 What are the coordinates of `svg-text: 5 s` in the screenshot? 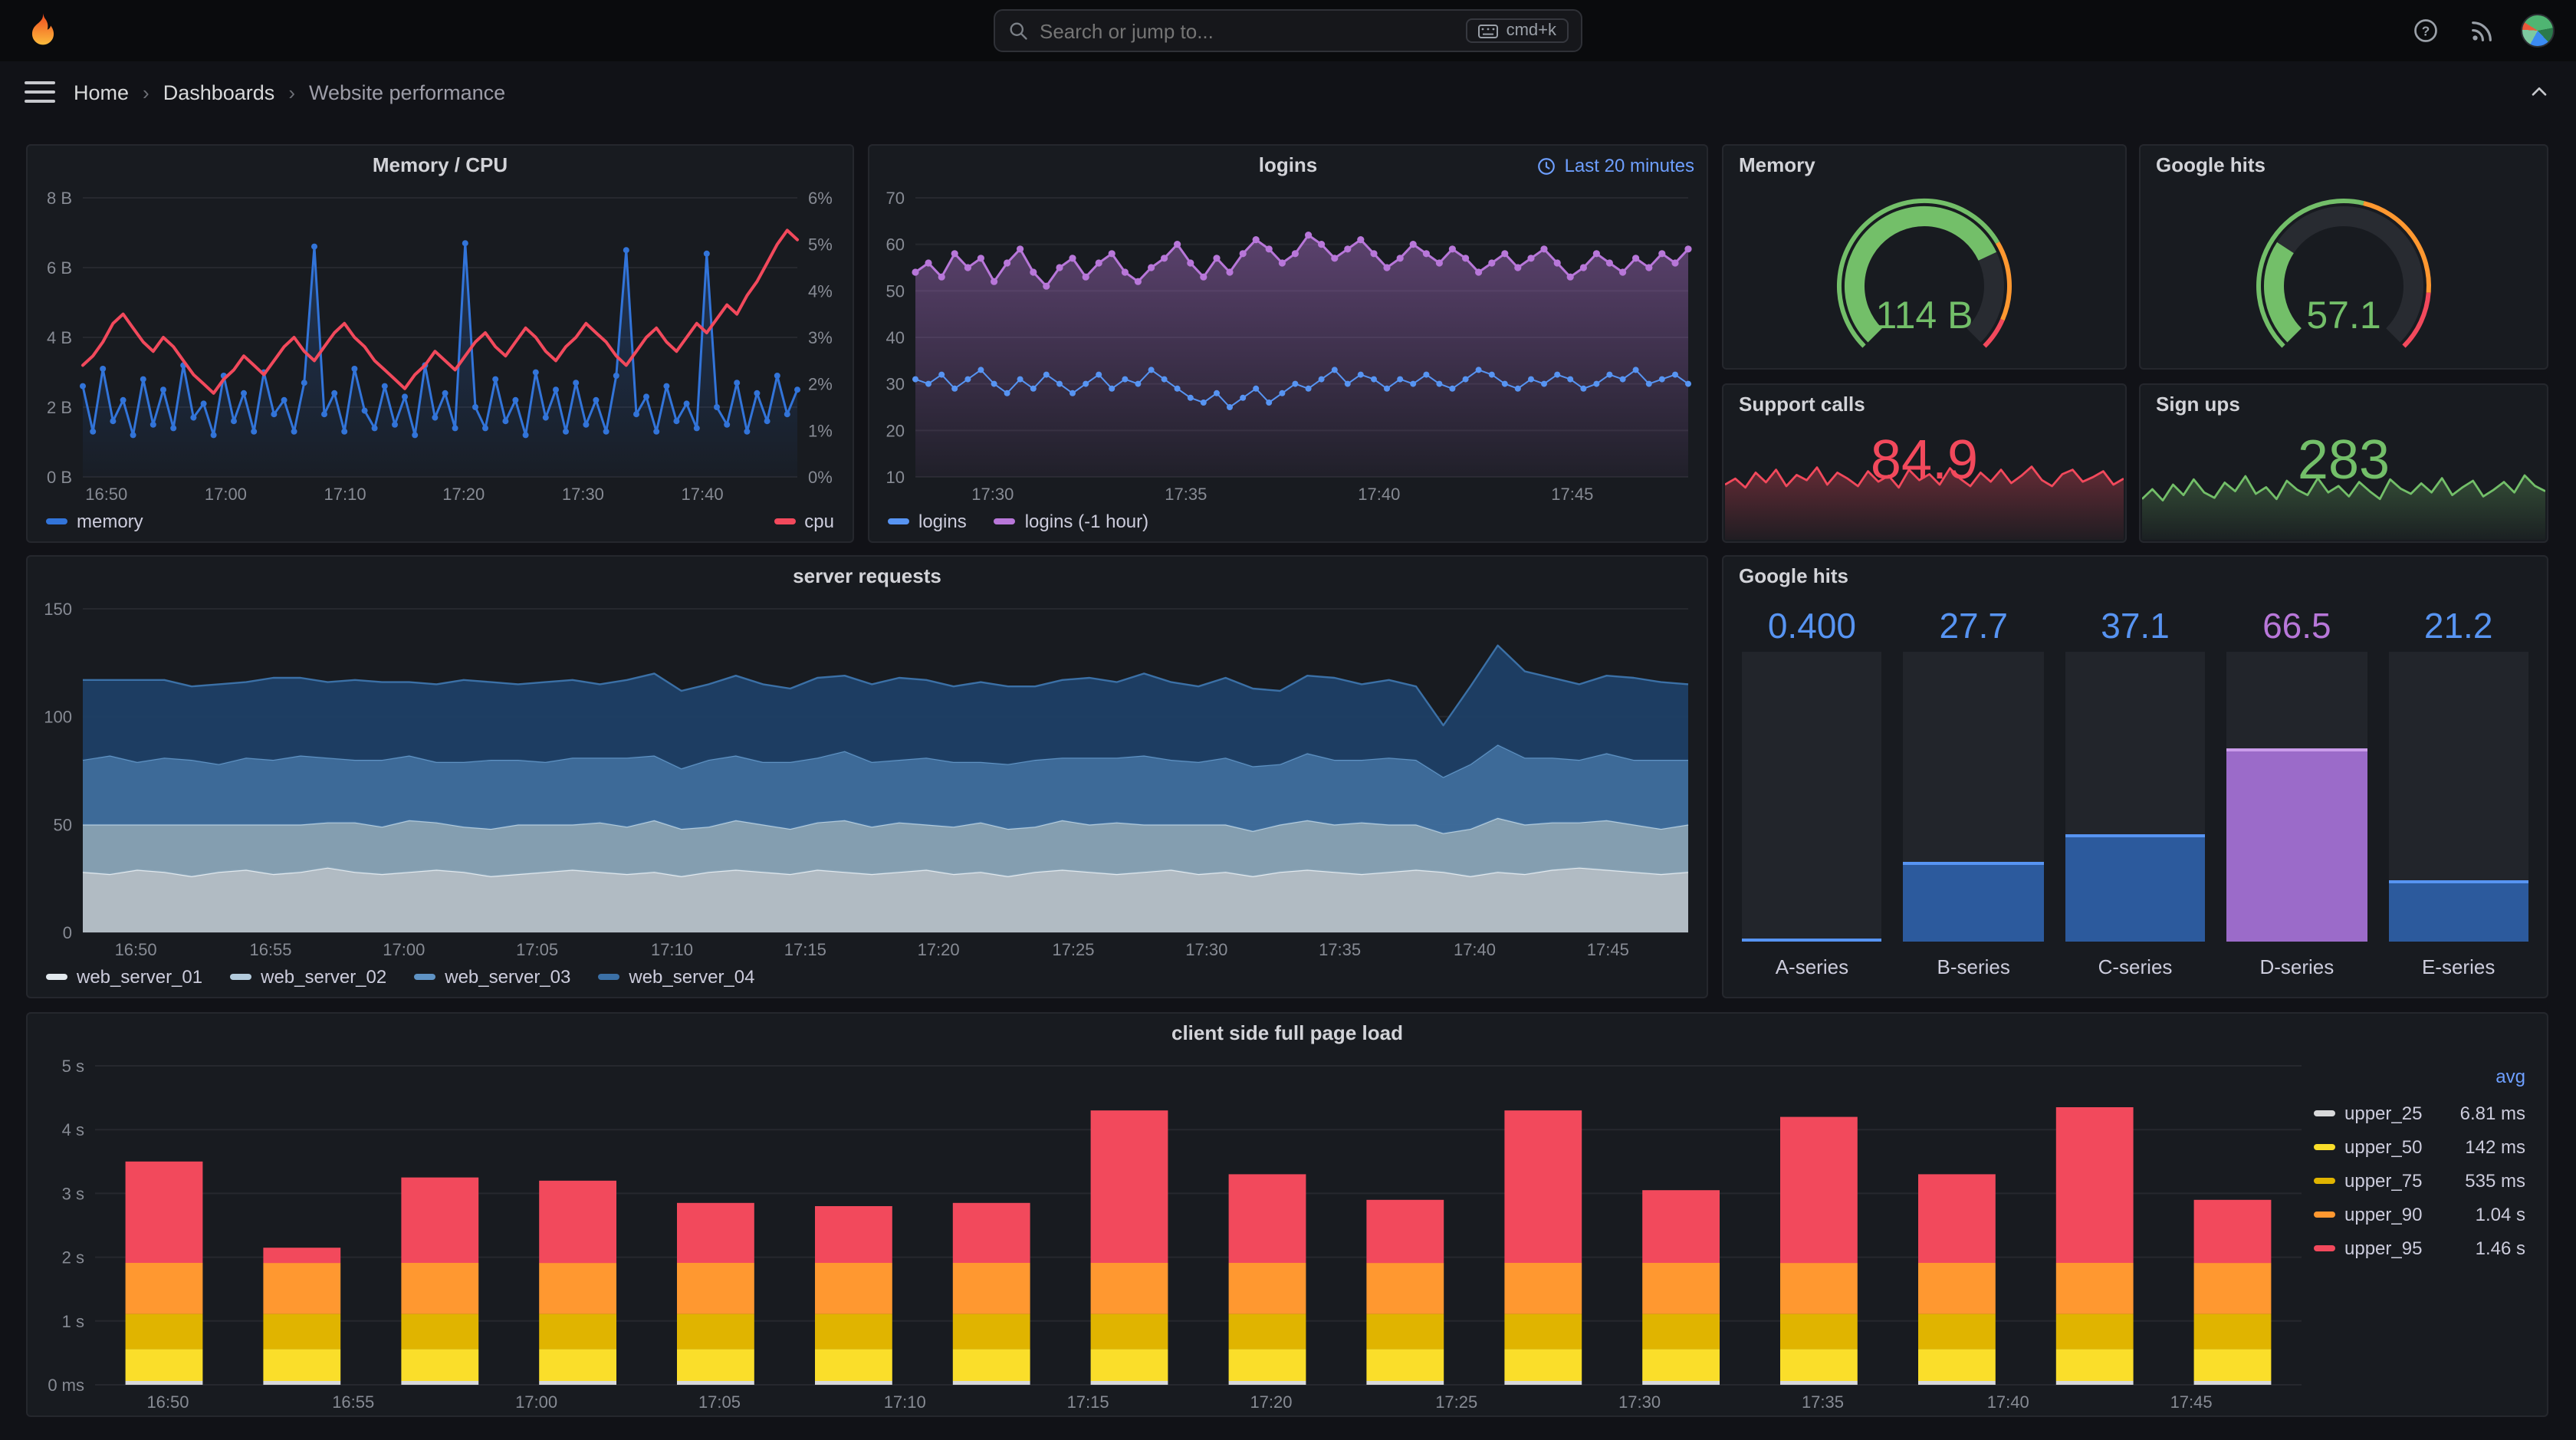 It's located at (73, 1066).